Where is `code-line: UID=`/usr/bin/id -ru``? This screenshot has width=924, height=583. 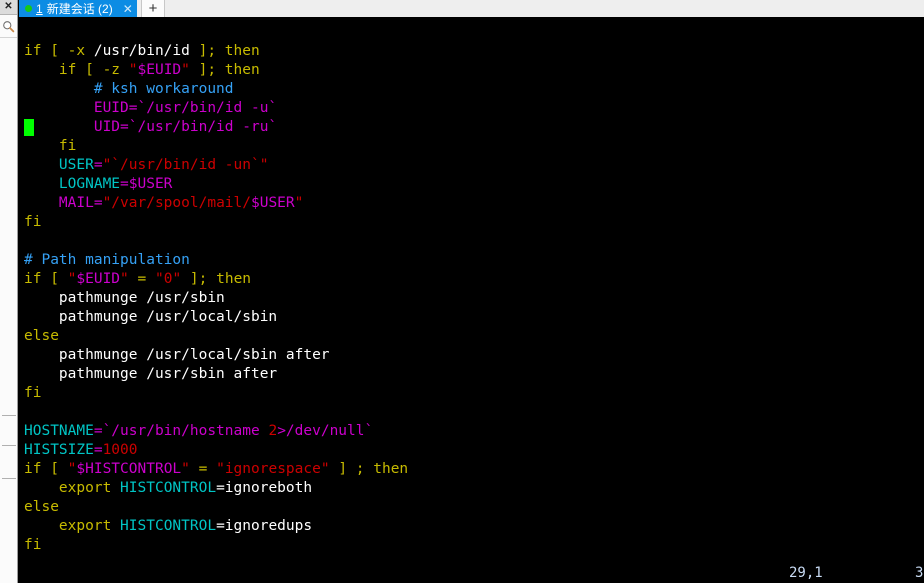 code-line: UID=`/usr/bin/id -ru` is located at coordinates (216, 127).